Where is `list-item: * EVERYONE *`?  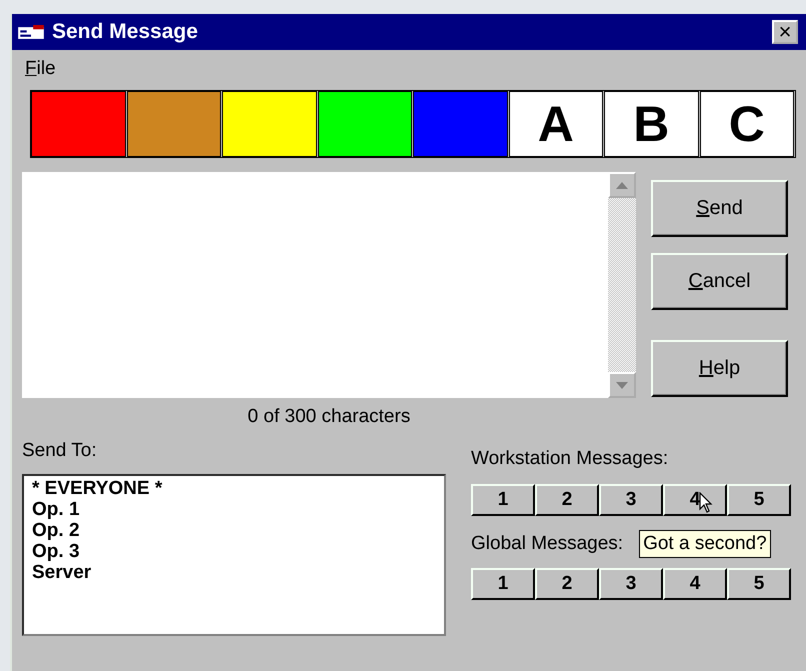 list-item: * EVERYONE * is located at coordinates (234, 488).